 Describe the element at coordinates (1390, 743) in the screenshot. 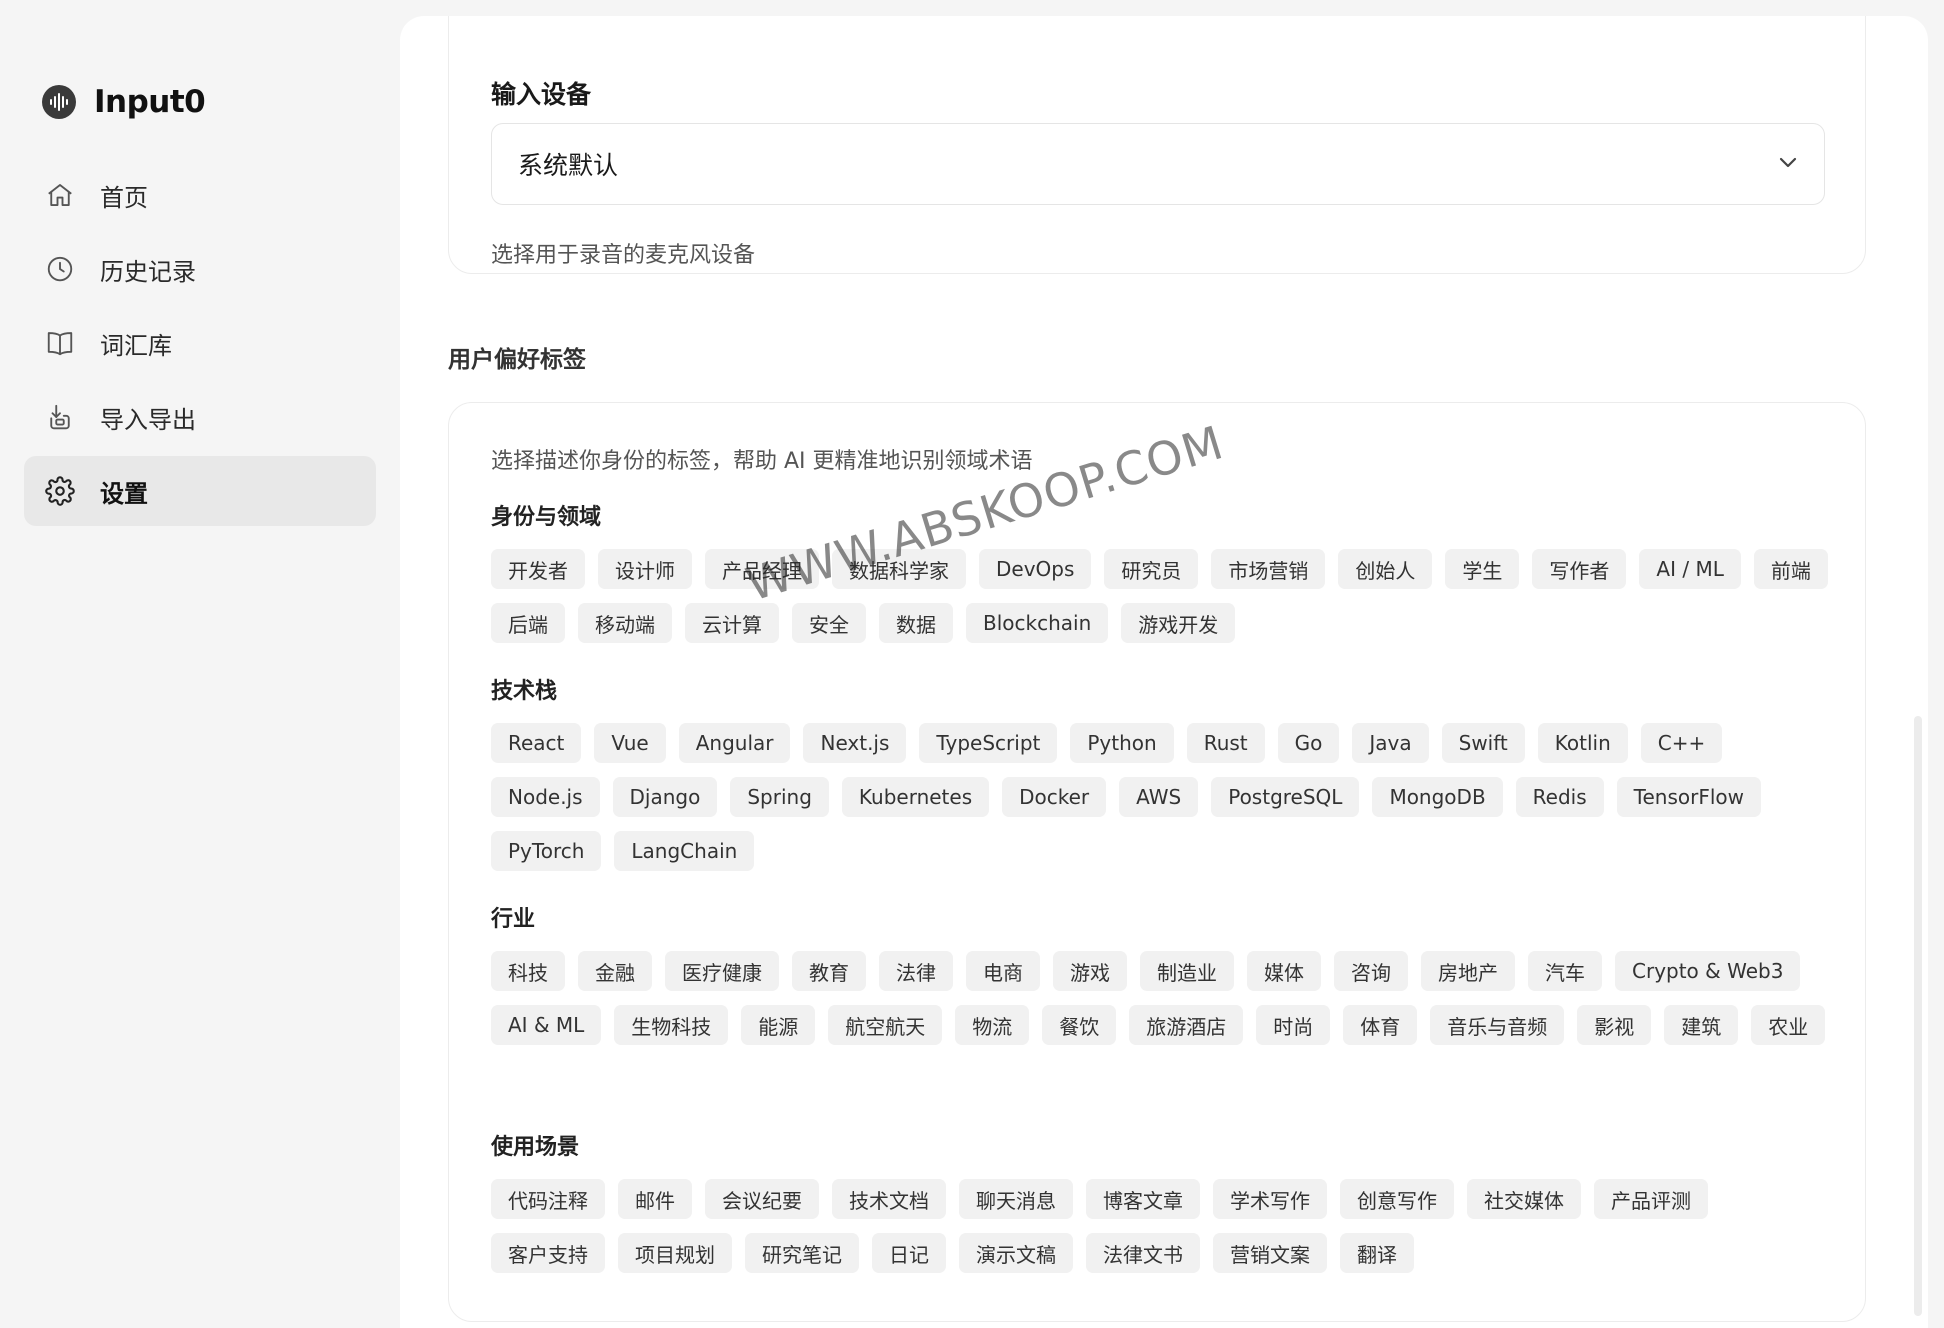

I see `tag-chip: Java` at that location.